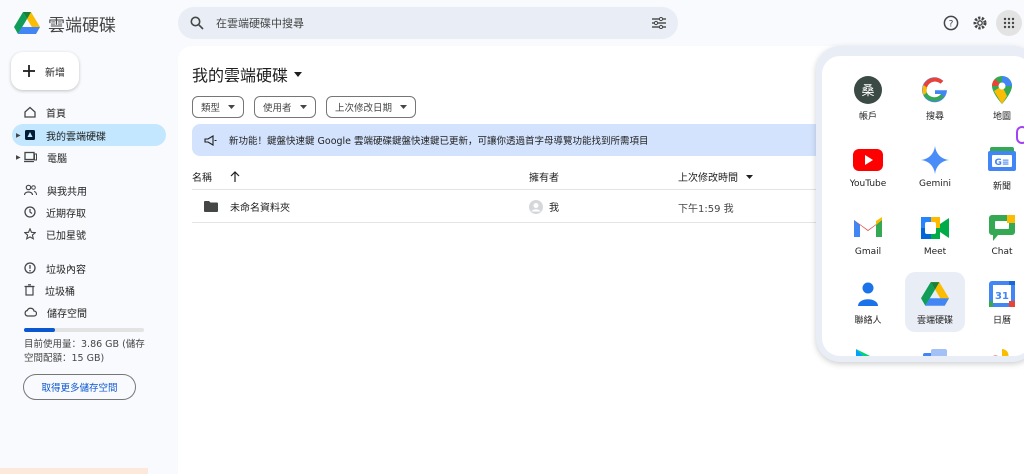  I want to click on app-maps: 地圖, so click(998, 98).